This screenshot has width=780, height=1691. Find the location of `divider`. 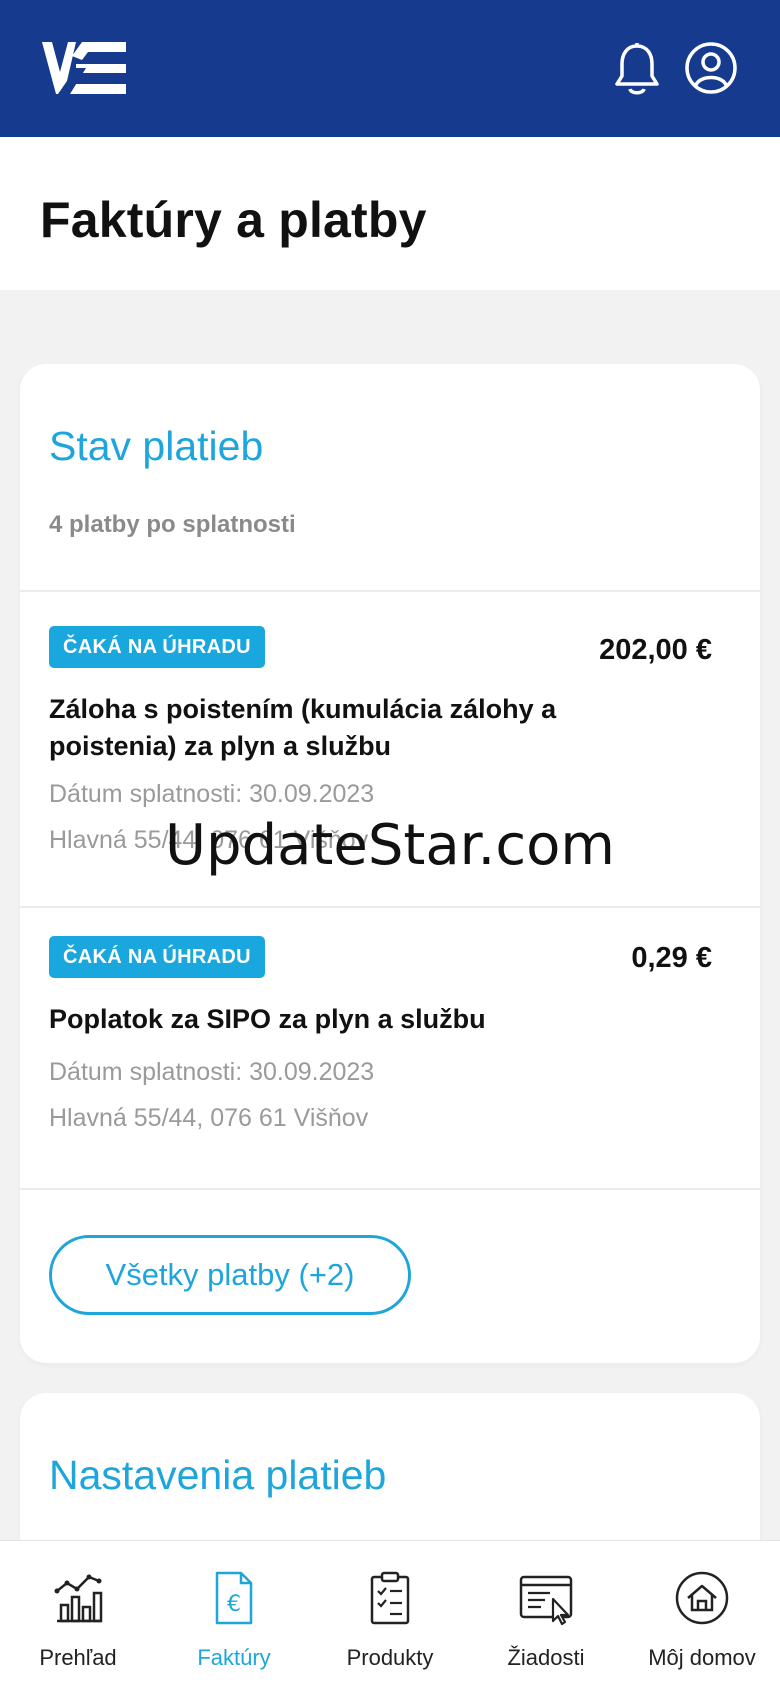

divider is located at coordinates (390, 1189).